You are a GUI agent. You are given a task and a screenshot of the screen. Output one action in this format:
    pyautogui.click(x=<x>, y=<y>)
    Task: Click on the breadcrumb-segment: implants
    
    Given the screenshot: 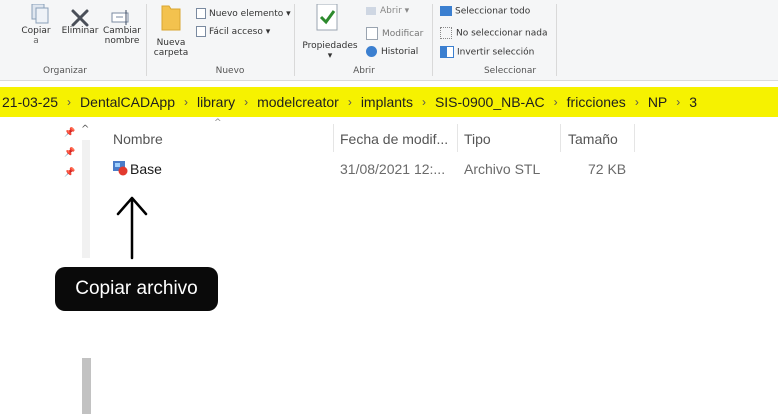 What is the action you would take?
    pyautogui.click(x=387, y=102)
    